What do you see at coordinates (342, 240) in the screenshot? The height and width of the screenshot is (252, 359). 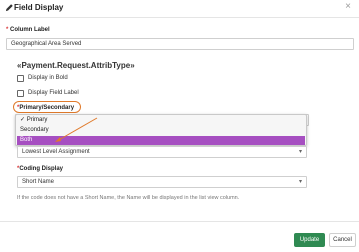 I see `cancel-button: Cancel` at bounding box center [342, 240].